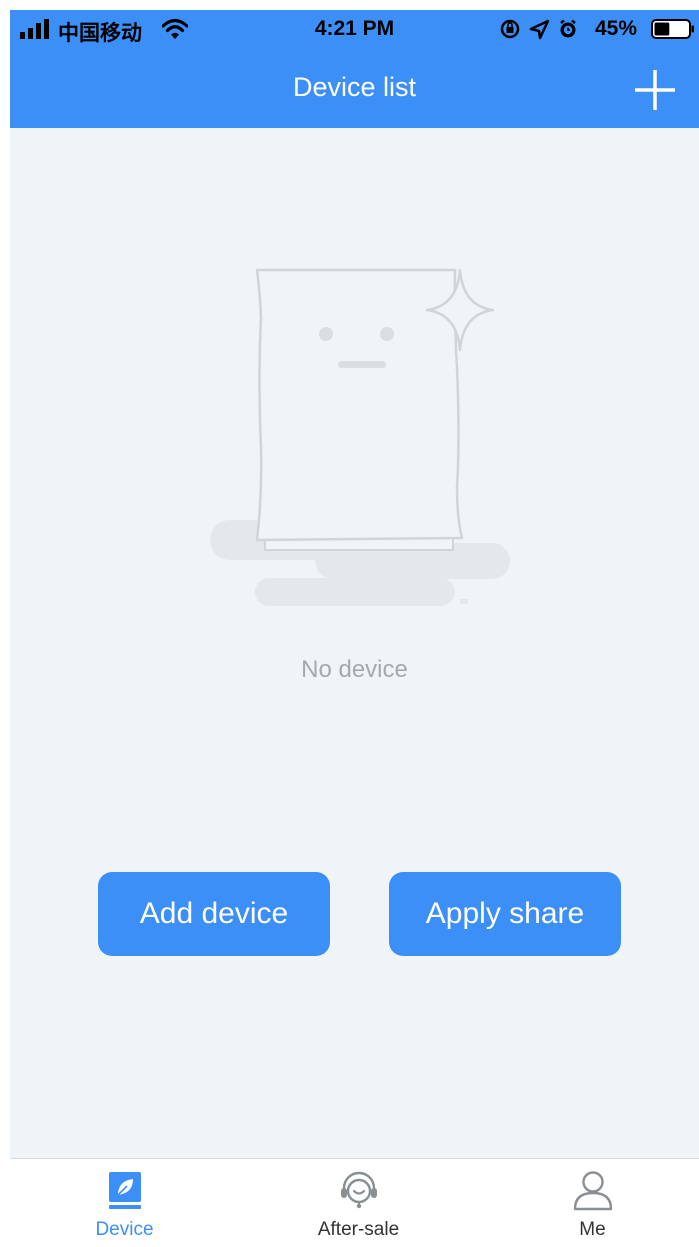  Describe the element at coordinates (592, 1229) in the screenshot. I see `tab-label: Me` at that location.